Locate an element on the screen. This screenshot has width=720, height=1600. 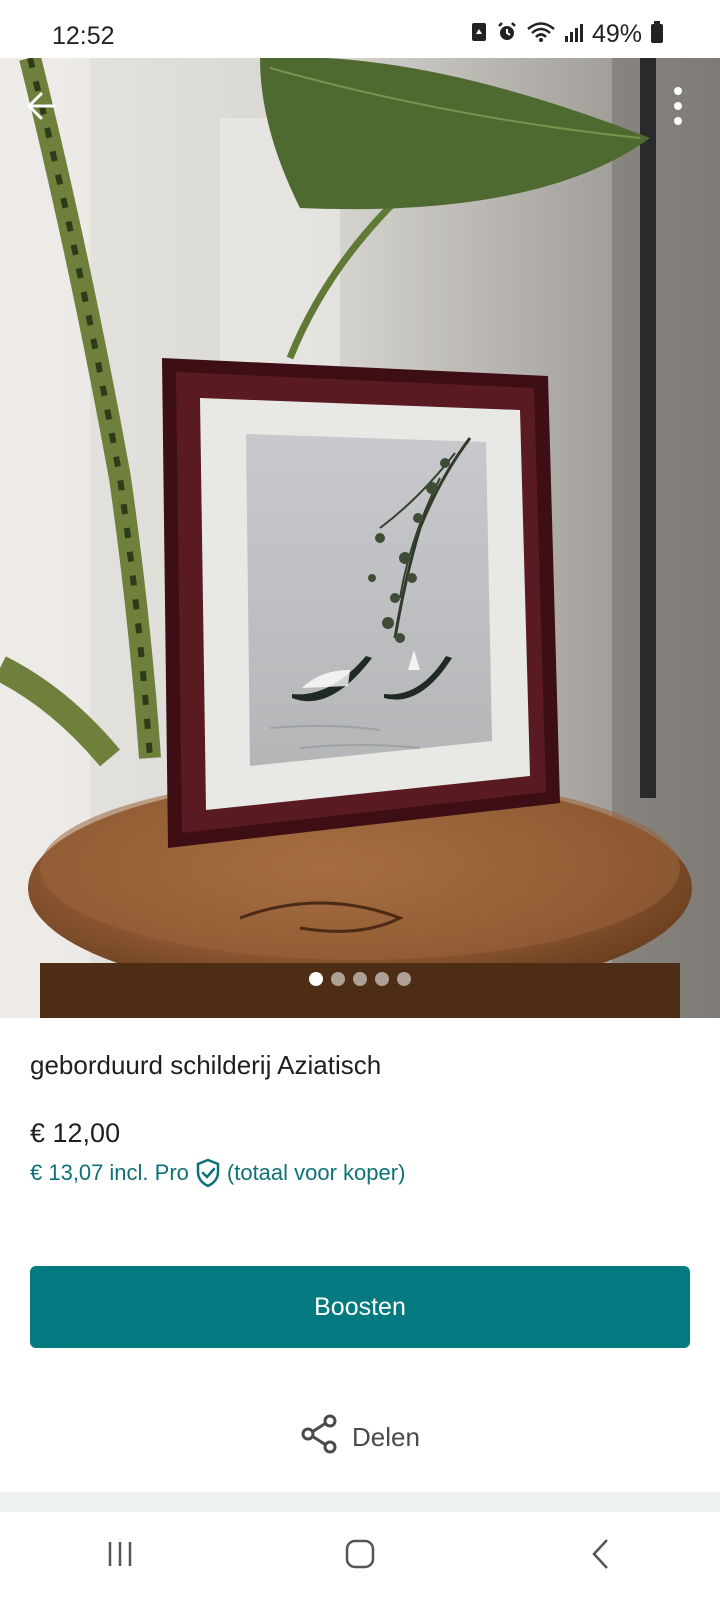
recent-apps-button is located at coordinates (120, 1556).